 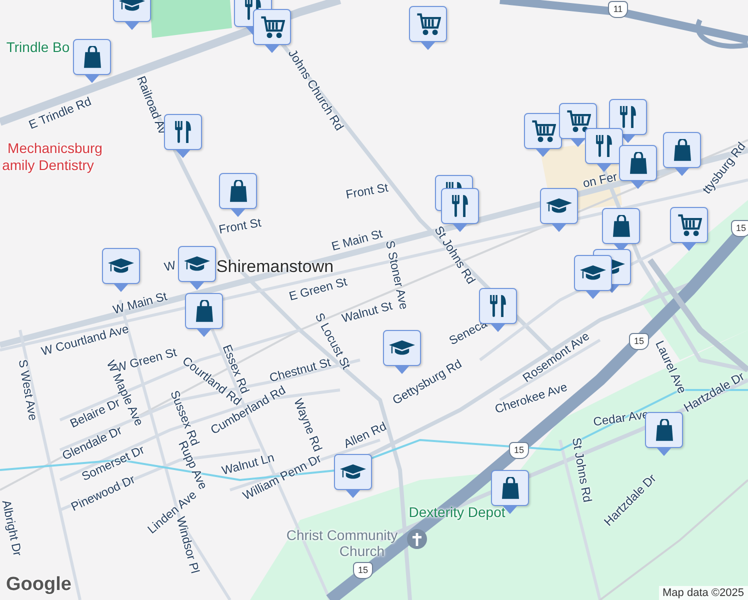 What do you see at coordinates (600, 180) in the screenshot?
I see `street-label: on Fer` at bounding box center [600, 180].